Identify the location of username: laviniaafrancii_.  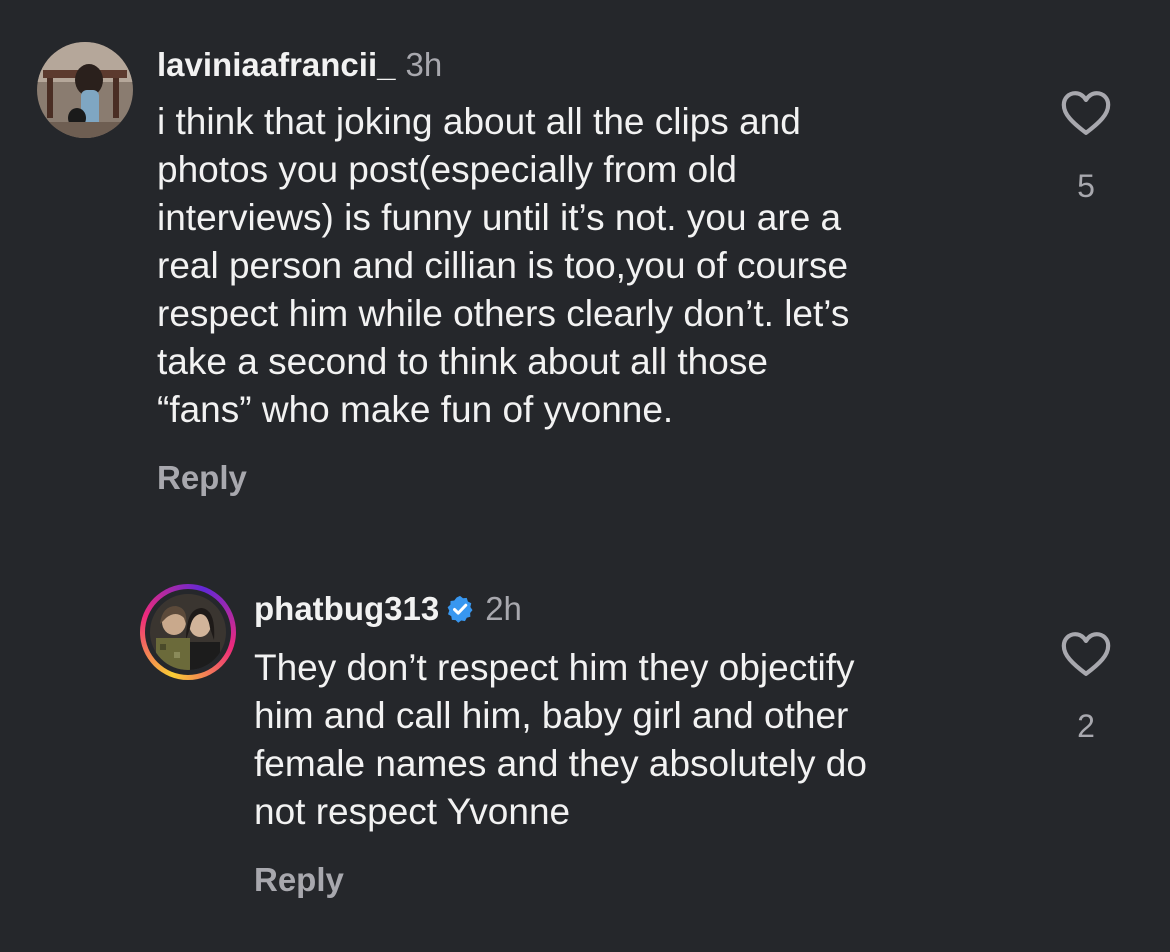
(276, 64).